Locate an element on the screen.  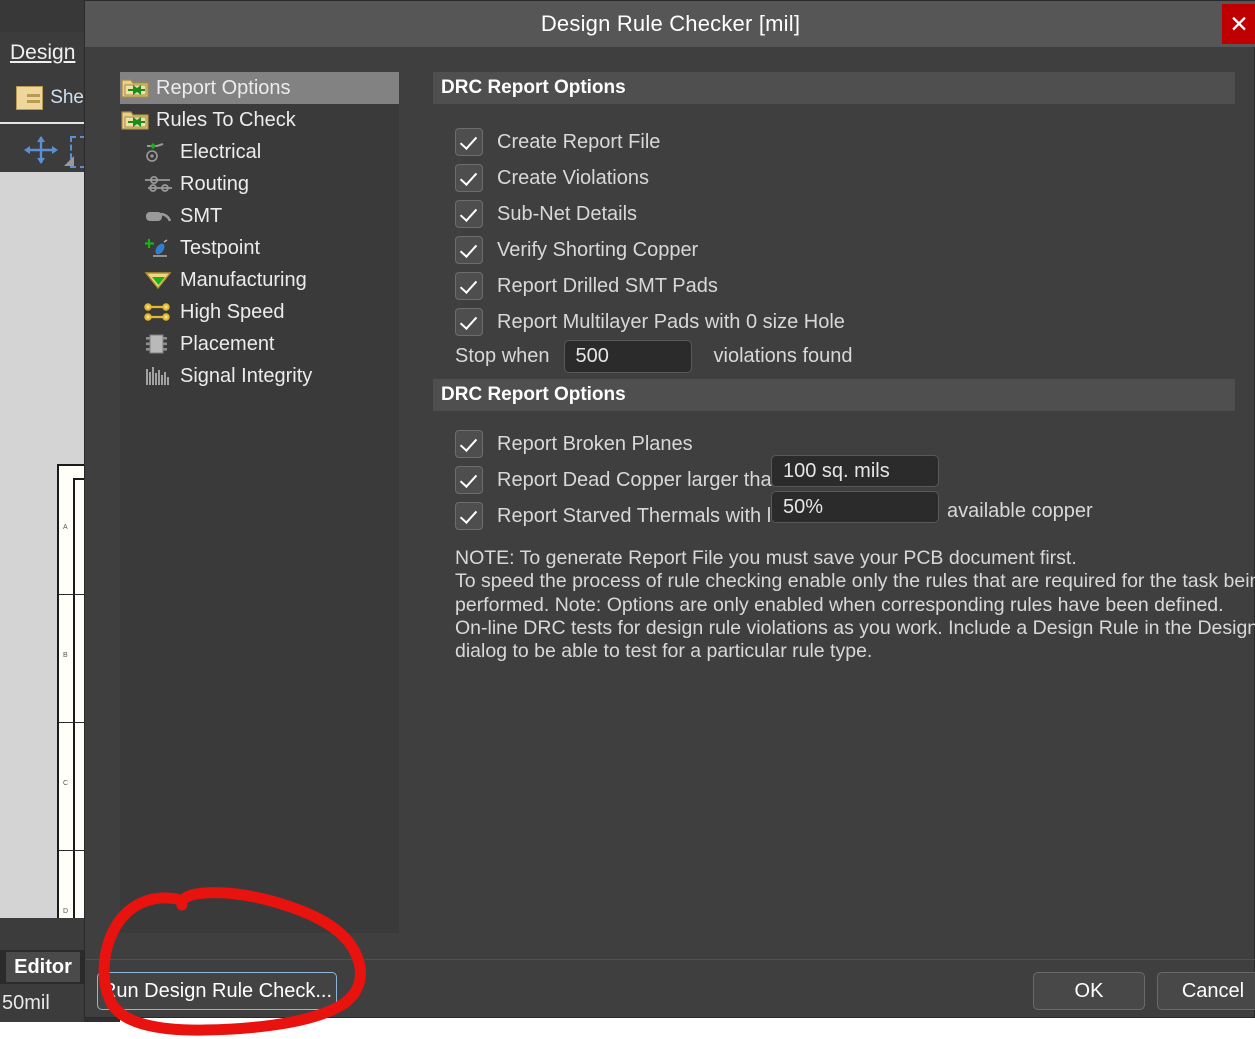
checkbox-sub-net-details is located at coordinates (469, 214).